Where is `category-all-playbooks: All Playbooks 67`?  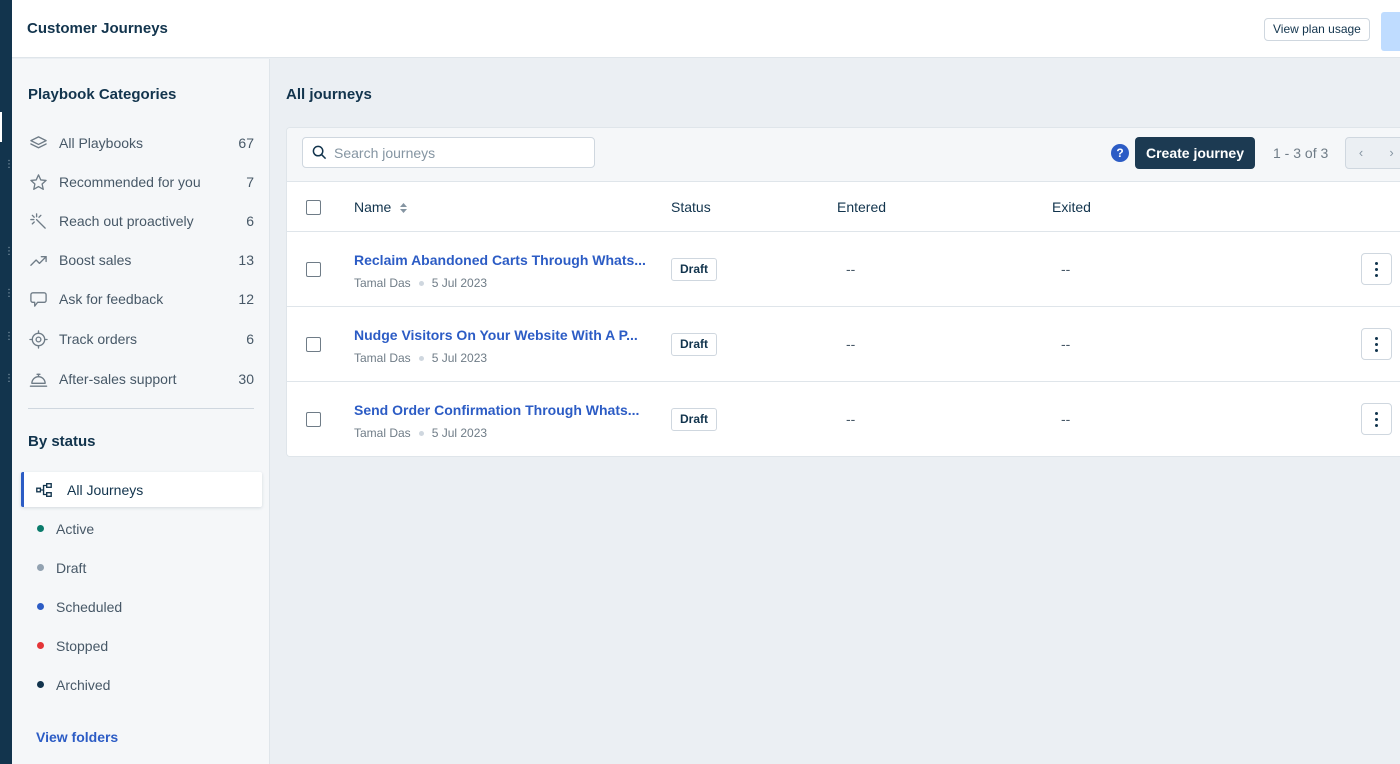
category-all-playbooks: All Playbooks 67 is located at coordinates (141, 143).